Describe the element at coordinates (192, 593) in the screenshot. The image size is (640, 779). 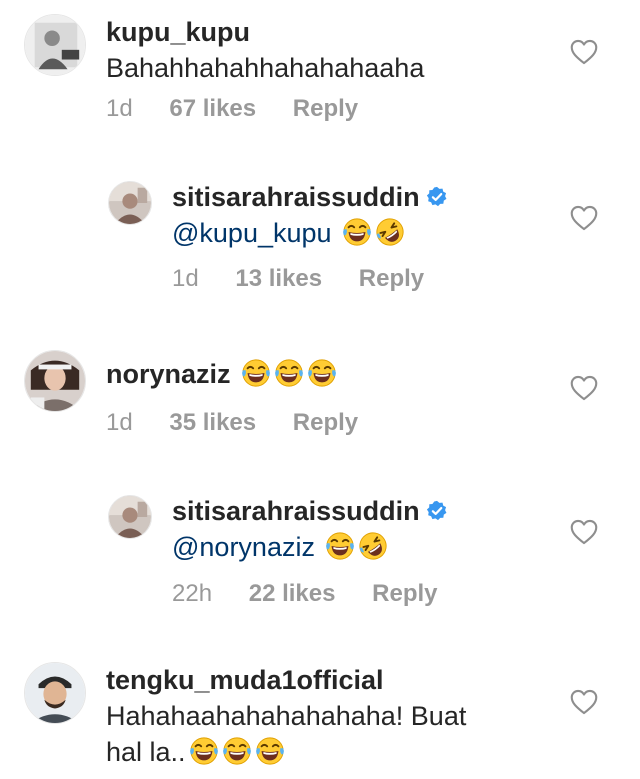
I see `comment-timestamp: 22h` at that location.